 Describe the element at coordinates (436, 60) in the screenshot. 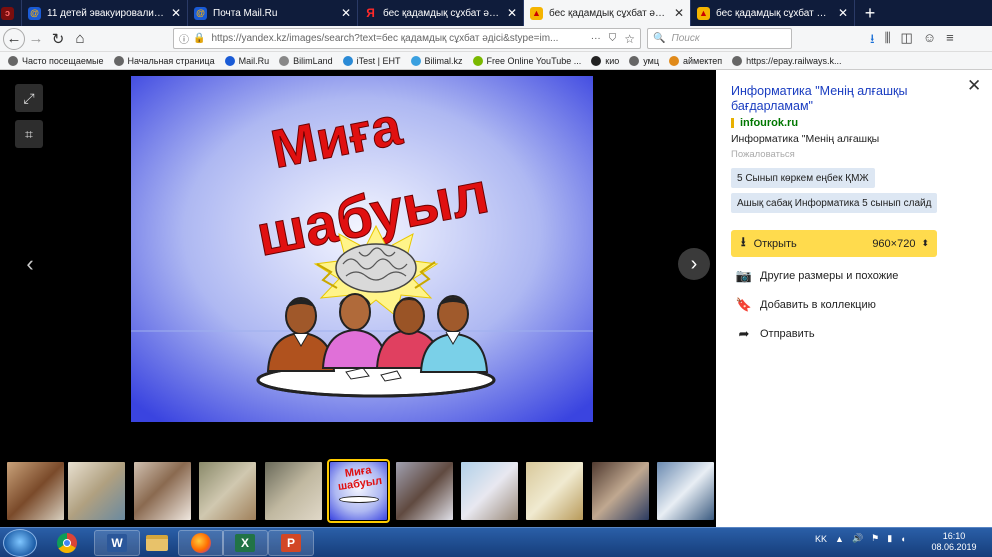

I see `bookmark-item: Bilimal.kz` at that location.